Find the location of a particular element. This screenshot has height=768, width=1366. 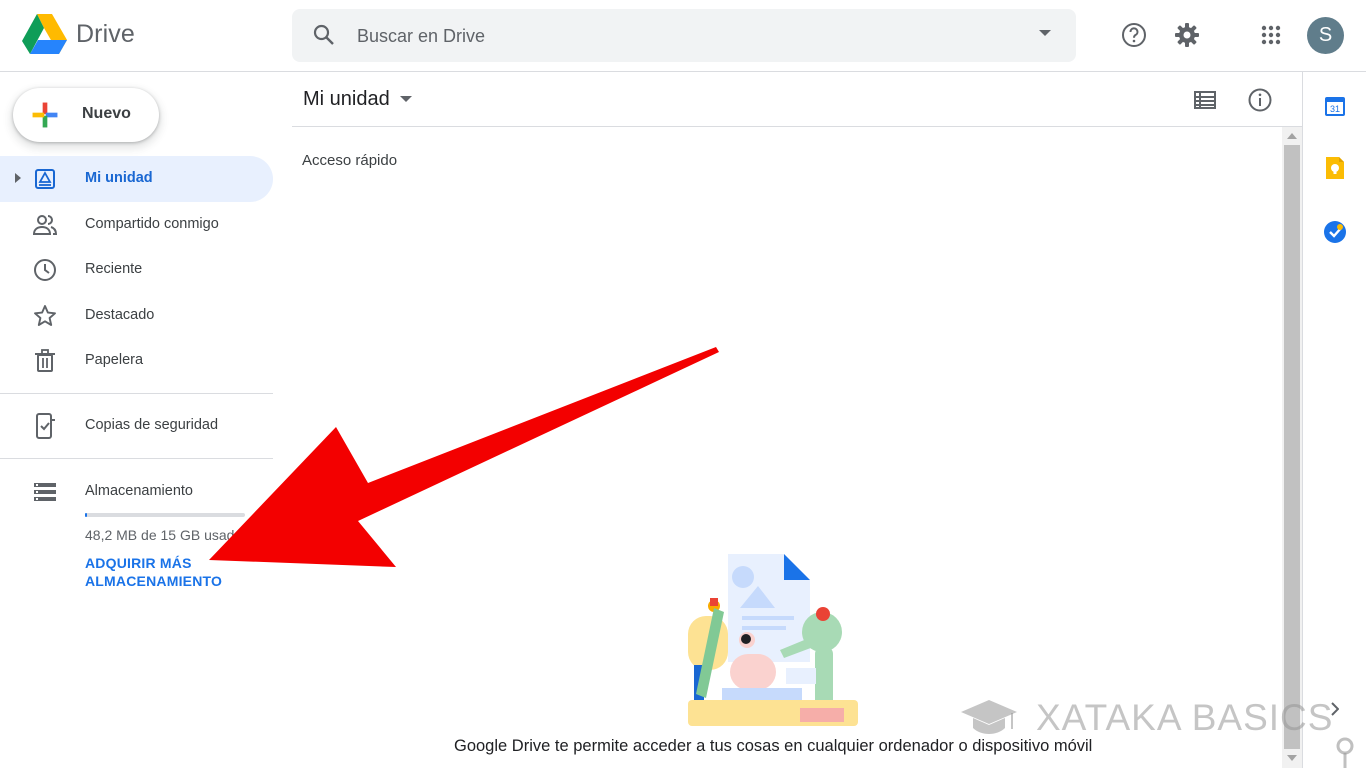

sidebar-item-starred: Destacado is located at coordinates (136, 316).